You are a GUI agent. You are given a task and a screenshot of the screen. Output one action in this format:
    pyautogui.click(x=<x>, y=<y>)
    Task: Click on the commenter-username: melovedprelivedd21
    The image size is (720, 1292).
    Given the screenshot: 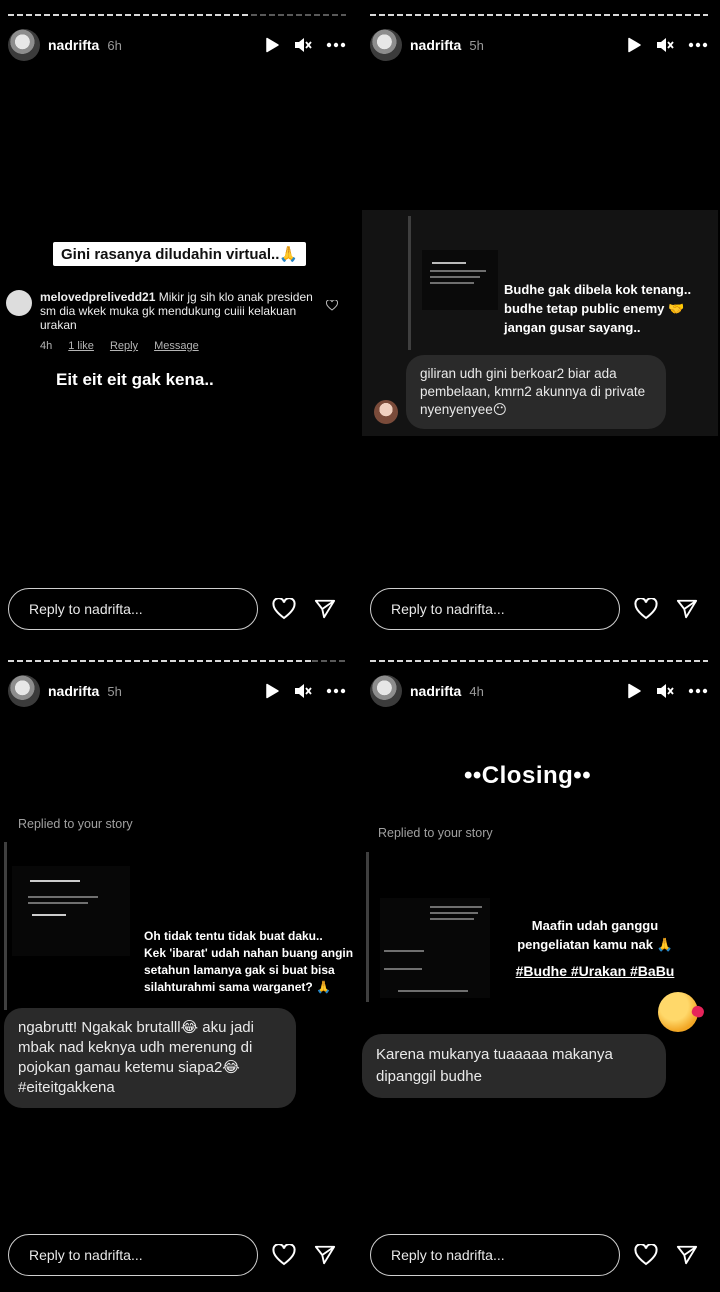 What is the action you would take?
    pyautogui.click(x=98, y=297)
    